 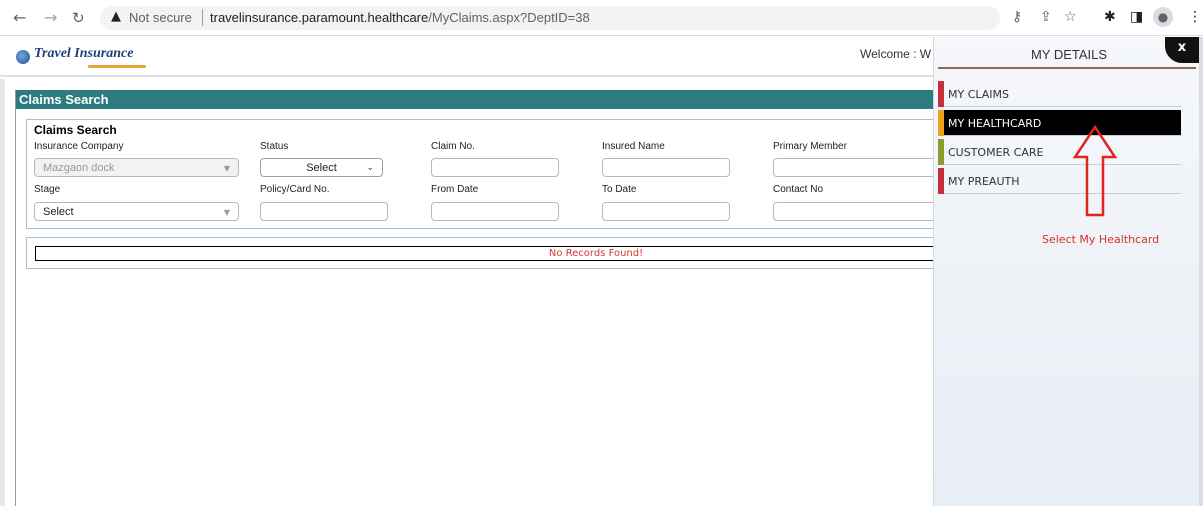 I want to click on results-clip: No Records Found!, so click(x=492, y=253).